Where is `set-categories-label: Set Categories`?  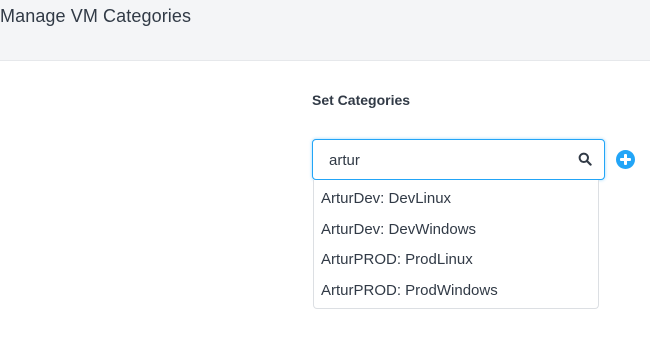
set-categories-label: Set Categories is located at coordinates (361, 100).